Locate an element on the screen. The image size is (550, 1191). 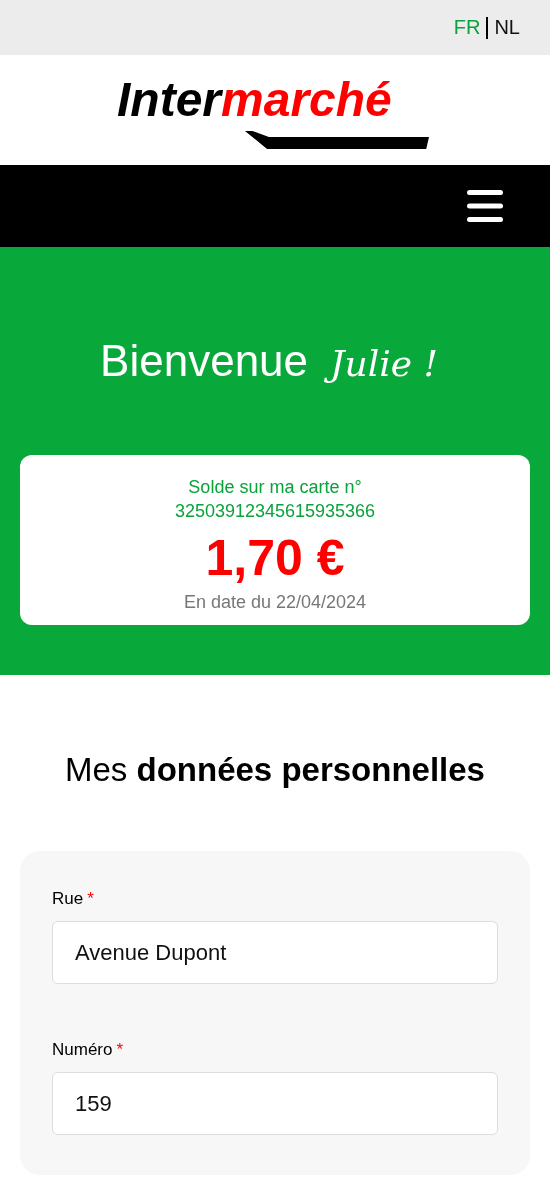
section-title: Mes données personnelles is located at coordinates (275, 770).